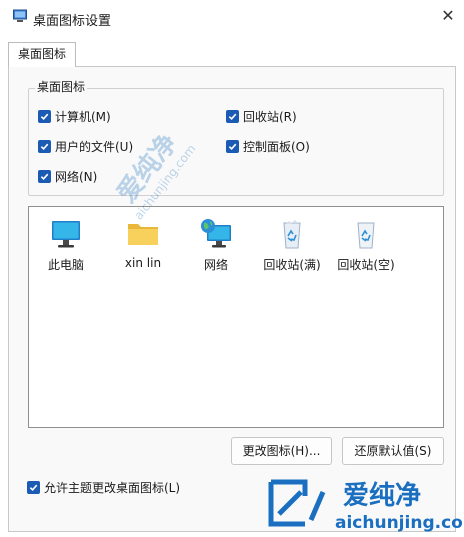 The width and height of the screenshot is (464, 537). What do you see at coordinates (297, 503) in the screenshot?
I see `watermark-logo-icon` at bounding box center [297, 503].